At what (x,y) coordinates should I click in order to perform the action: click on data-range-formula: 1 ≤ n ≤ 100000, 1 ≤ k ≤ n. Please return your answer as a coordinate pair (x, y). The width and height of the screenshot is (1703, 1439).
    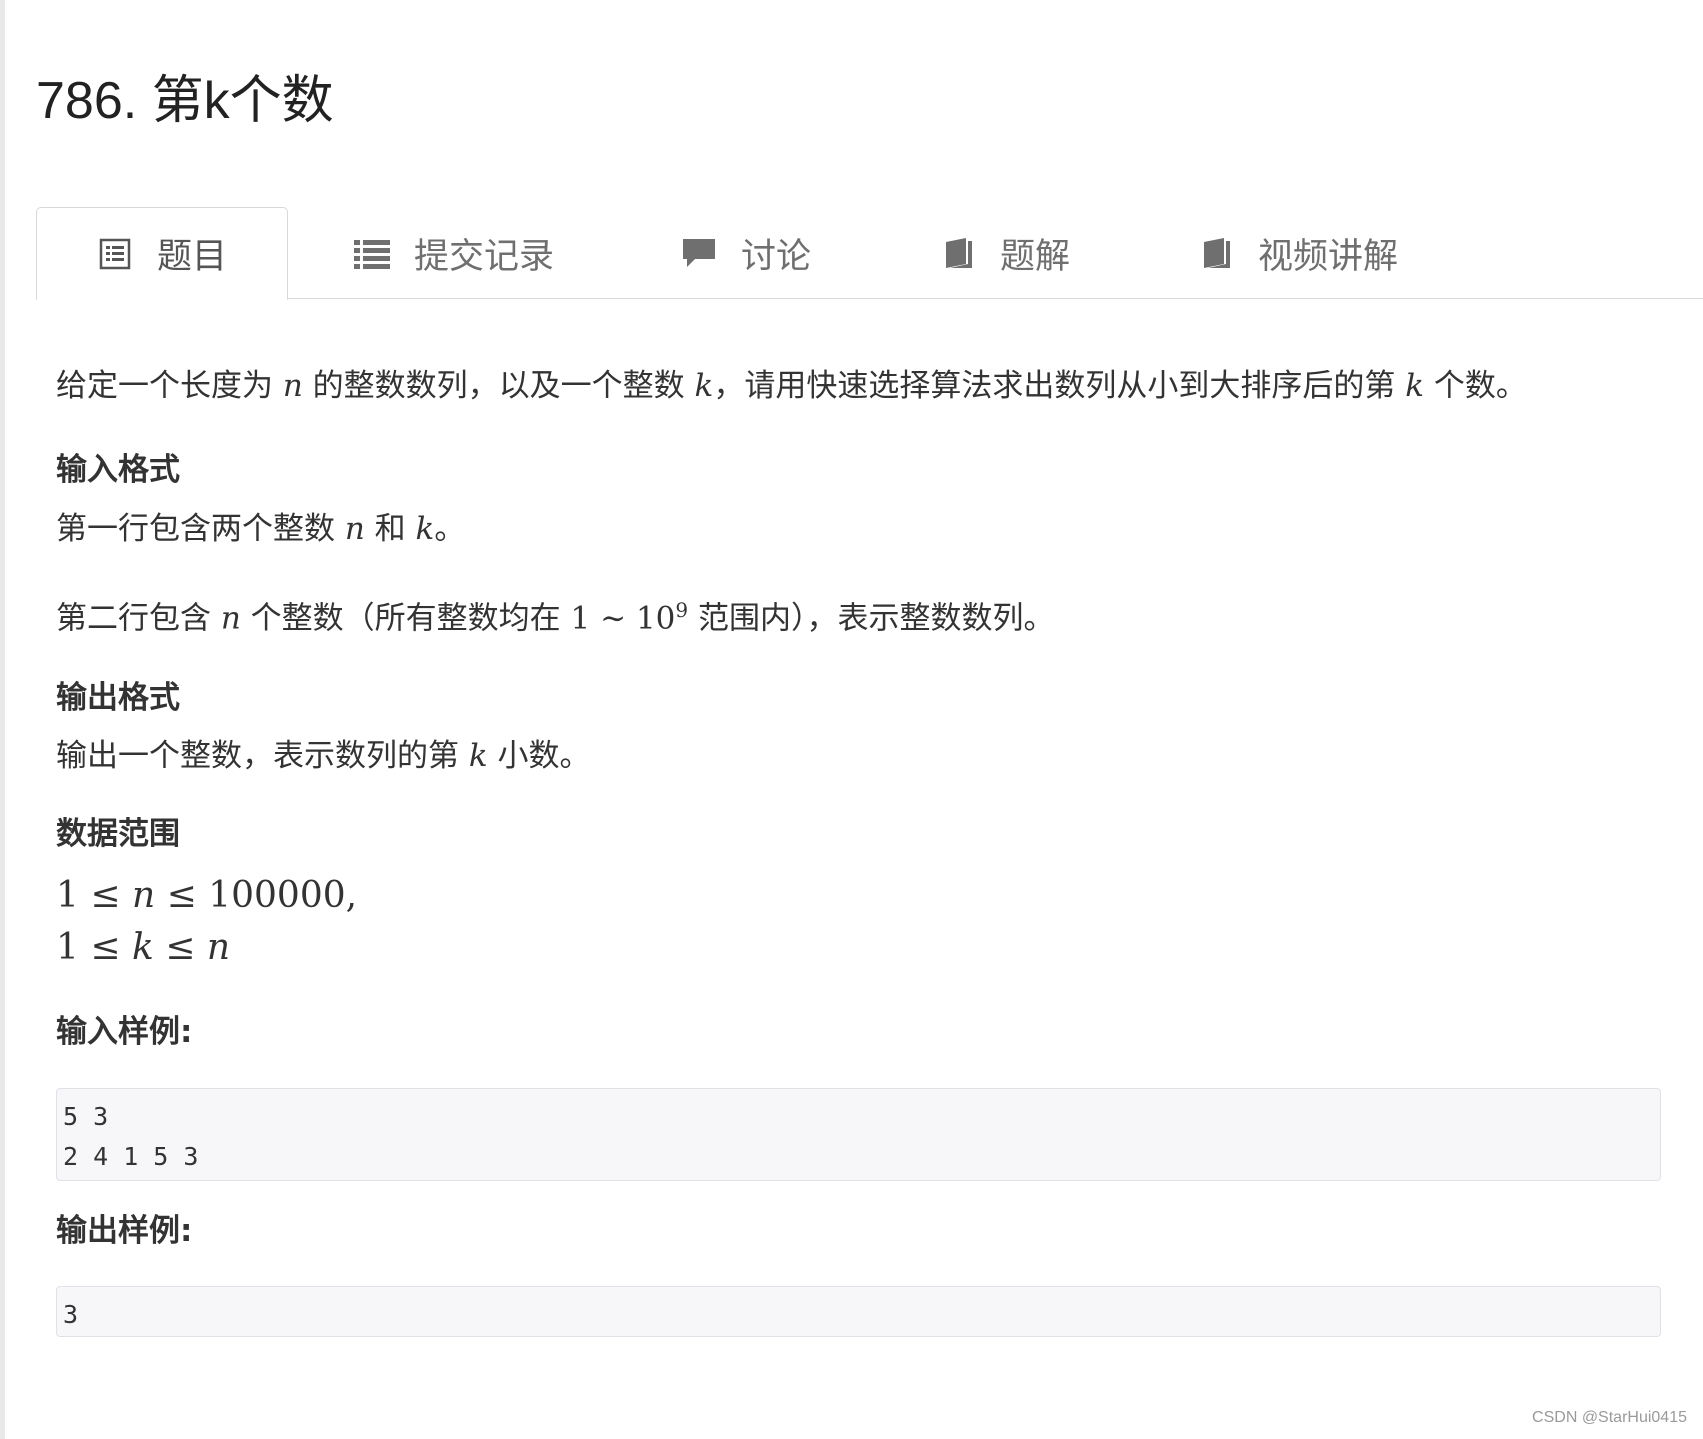
    Looking at the image, I should click on (206, 922).